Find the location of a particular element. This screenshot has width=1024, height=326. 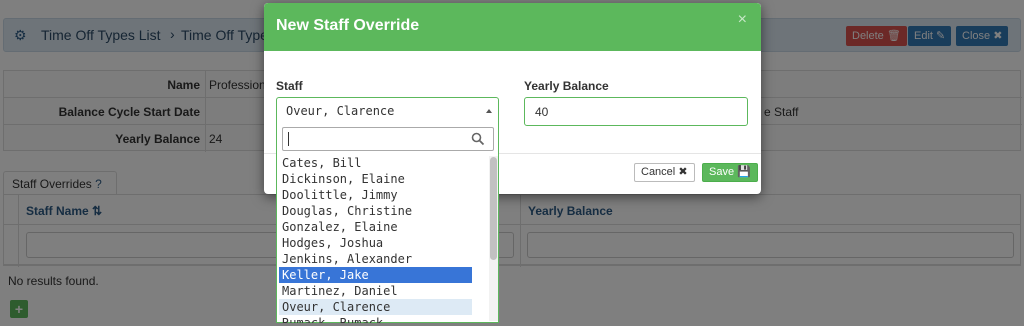

staff-select-value: Oveur, Clarence is located at coordinates (340, 111).